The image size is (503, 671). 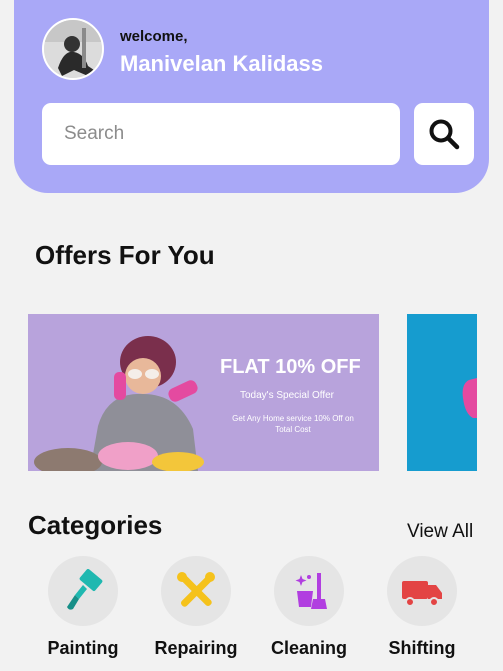 What do you see at coordinates (308, 648) in the screenshot?
I see `category-label: Cleaning` at bounding box center [308, 648].